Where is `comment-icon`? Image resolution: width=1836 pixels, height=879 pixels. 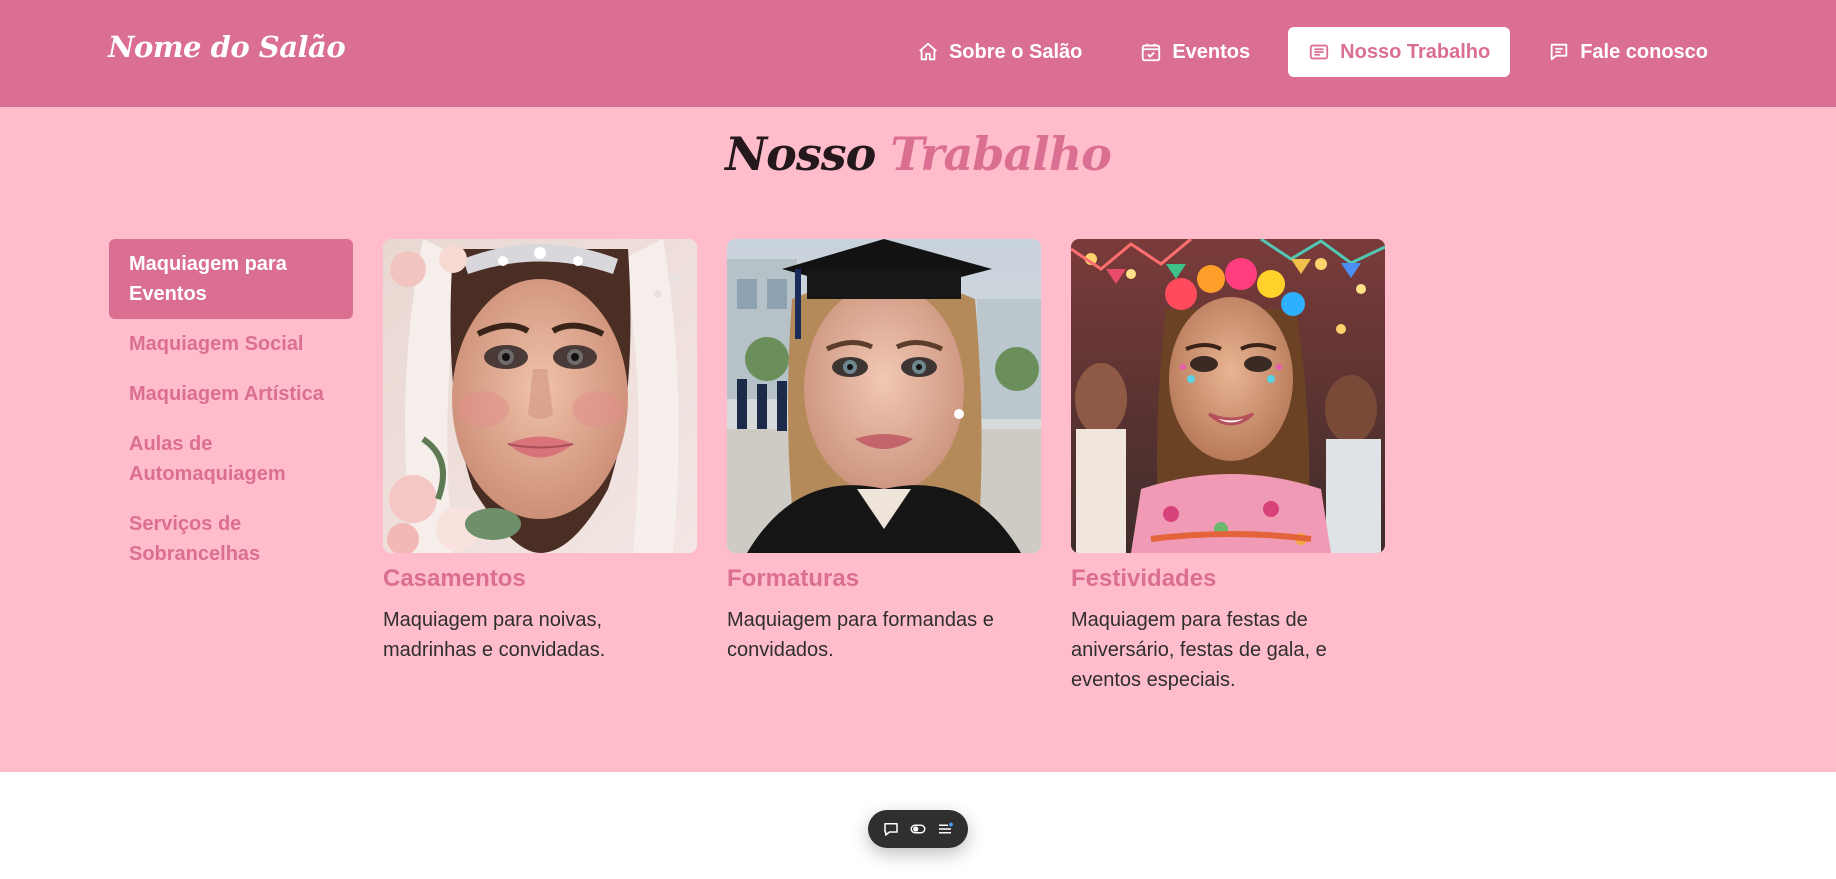
comment-icon is located at coordinates (891, 829).